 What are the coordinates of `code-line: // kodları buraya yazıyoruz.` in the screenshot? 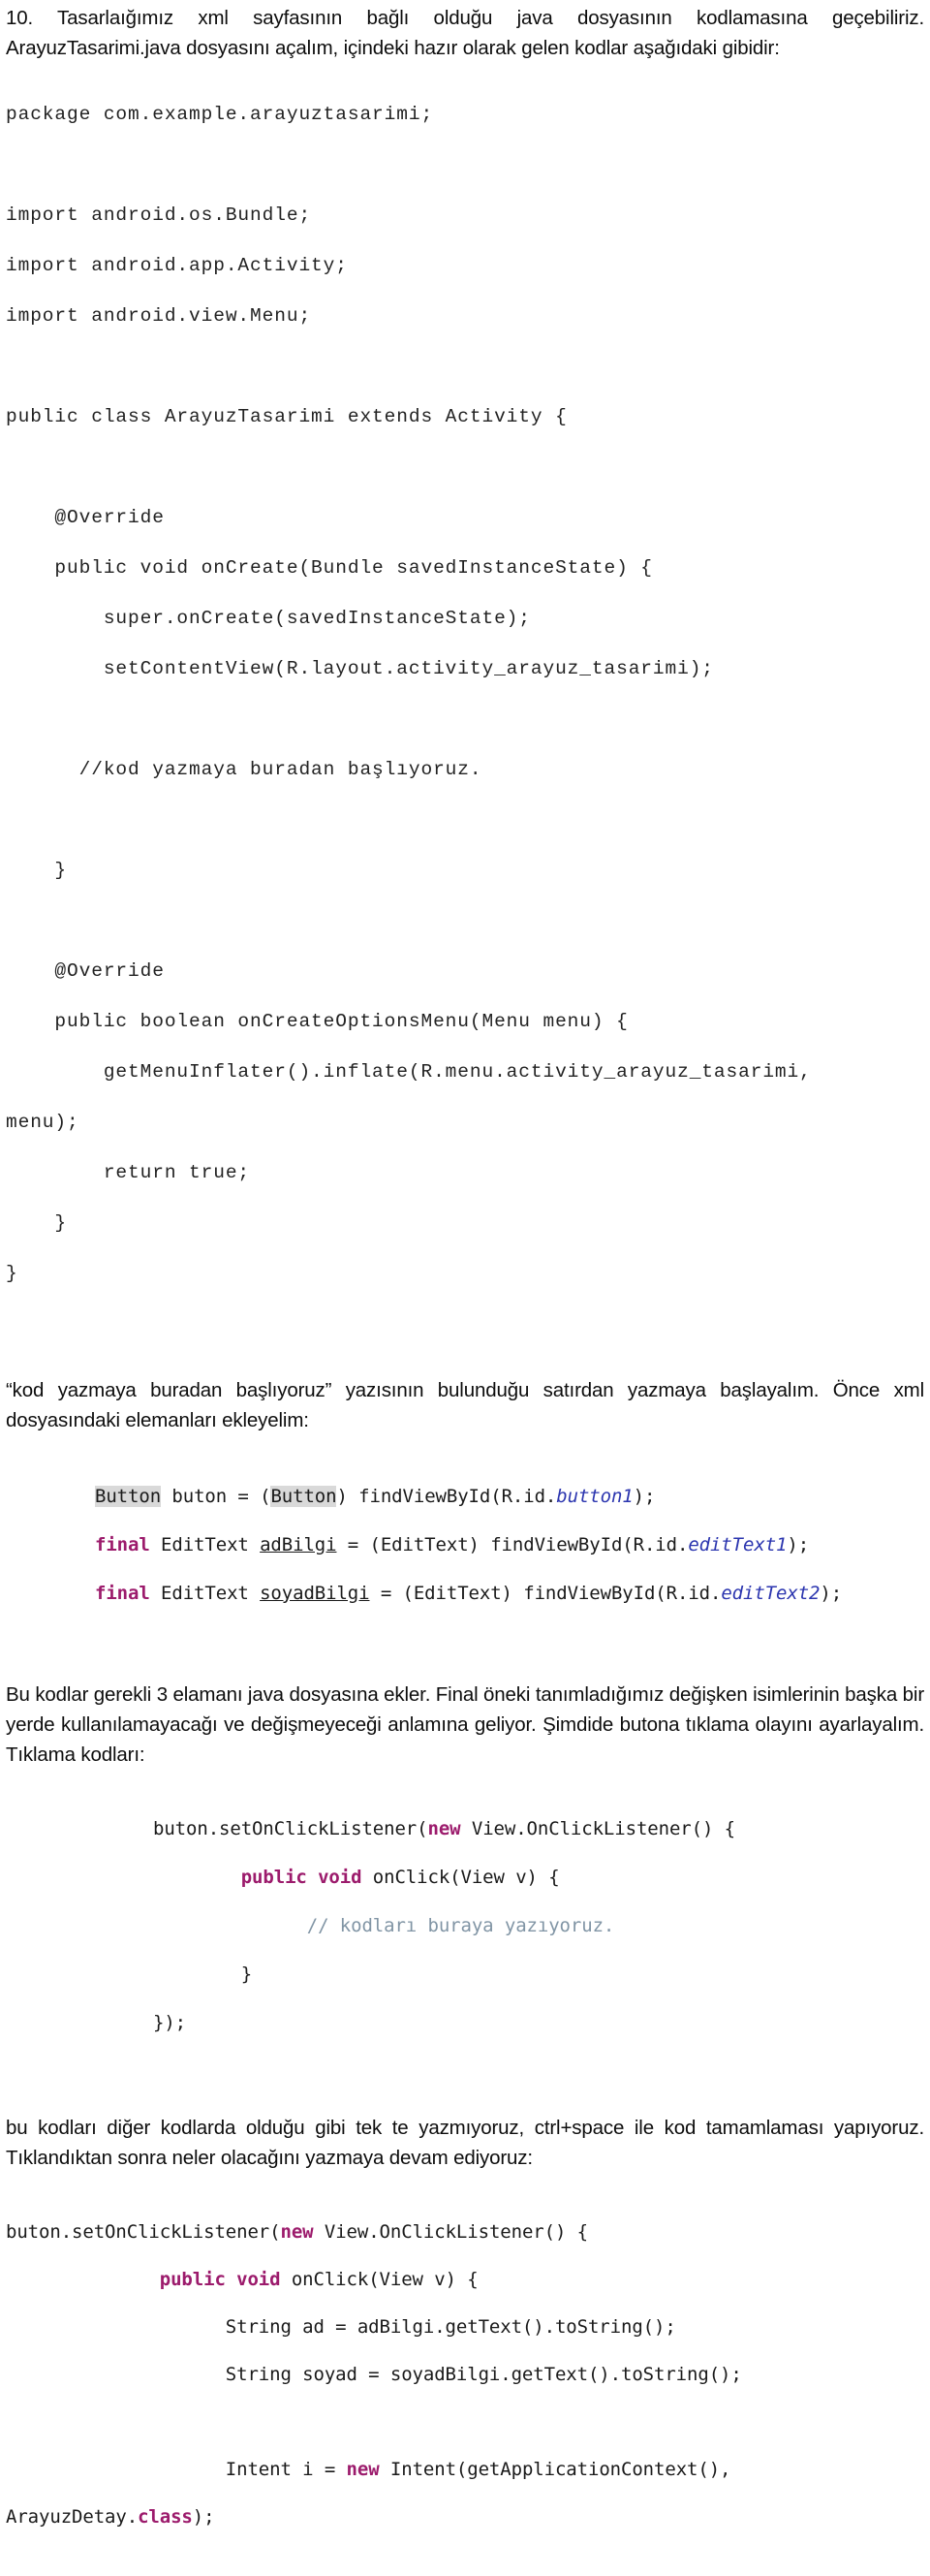 It's located at (538, 1926).